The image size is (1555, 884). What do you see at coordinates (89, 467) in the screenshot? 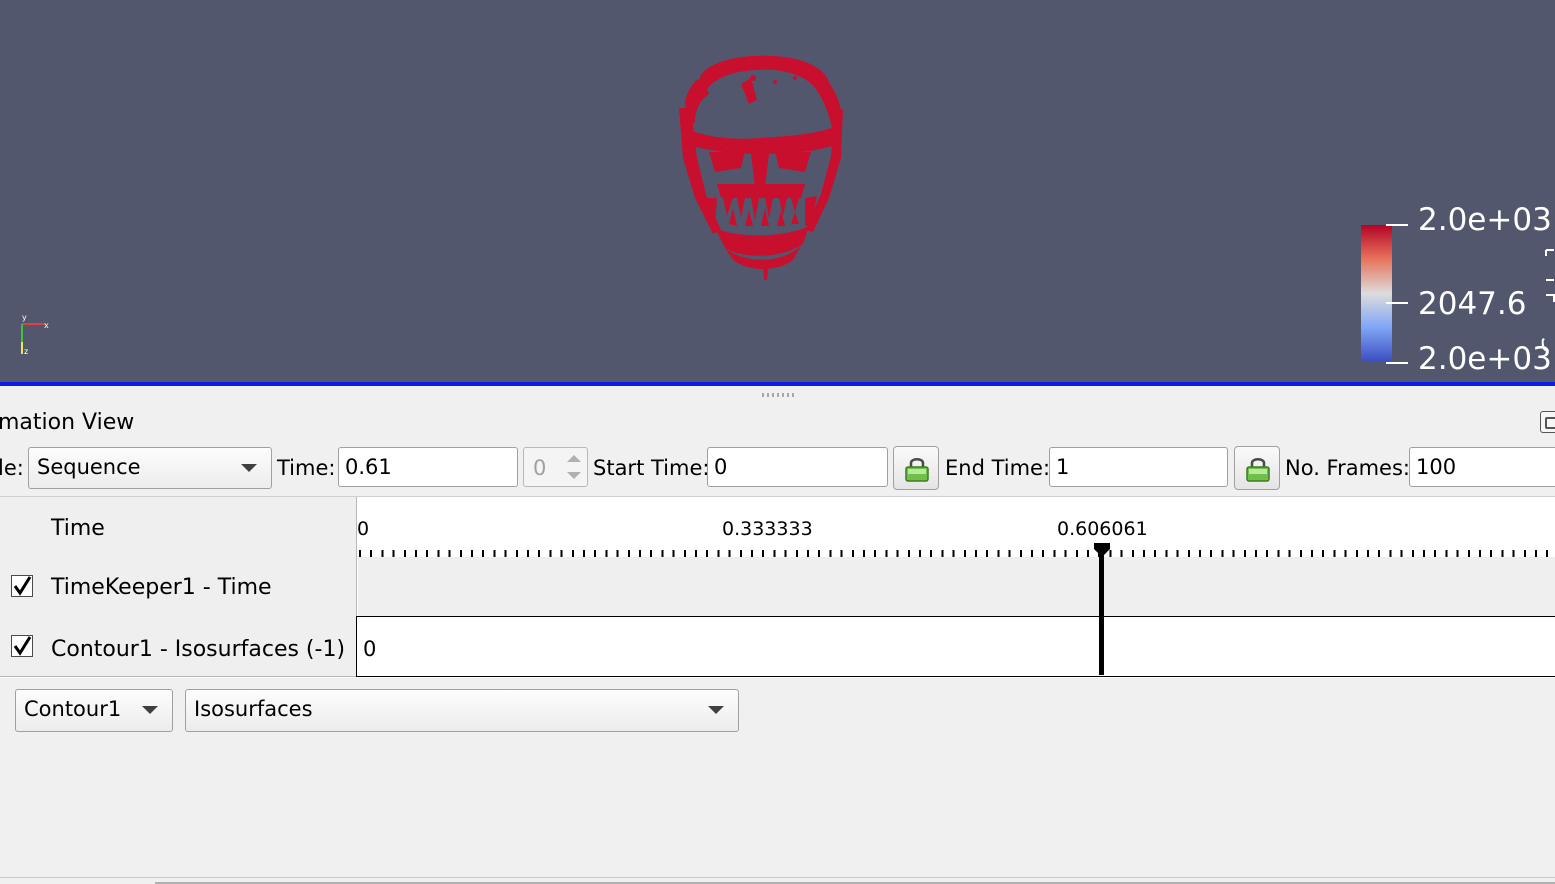
I see `mode-value: Sequence` at bounding box center [89, 467].